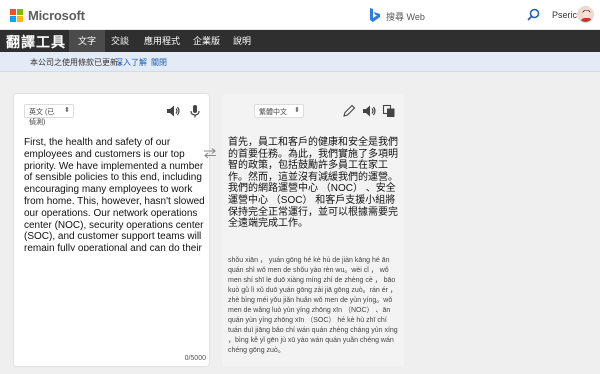 The width and height of the screenshot is (600, 374). What do you see at coordinates (206, 41) in the screenshot?
I see `tab-business: 企業版` at bounding box center [206, 41].